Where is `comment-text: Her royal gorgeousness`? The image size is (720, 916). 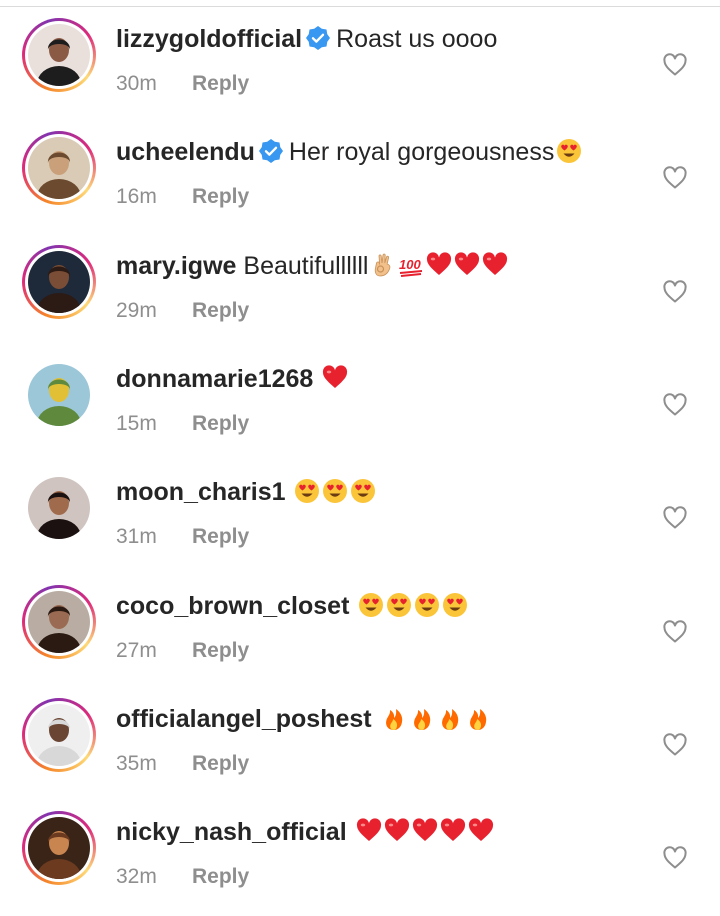
comment-text: Her royal gorgeousness is located at coordinates (421, 152).